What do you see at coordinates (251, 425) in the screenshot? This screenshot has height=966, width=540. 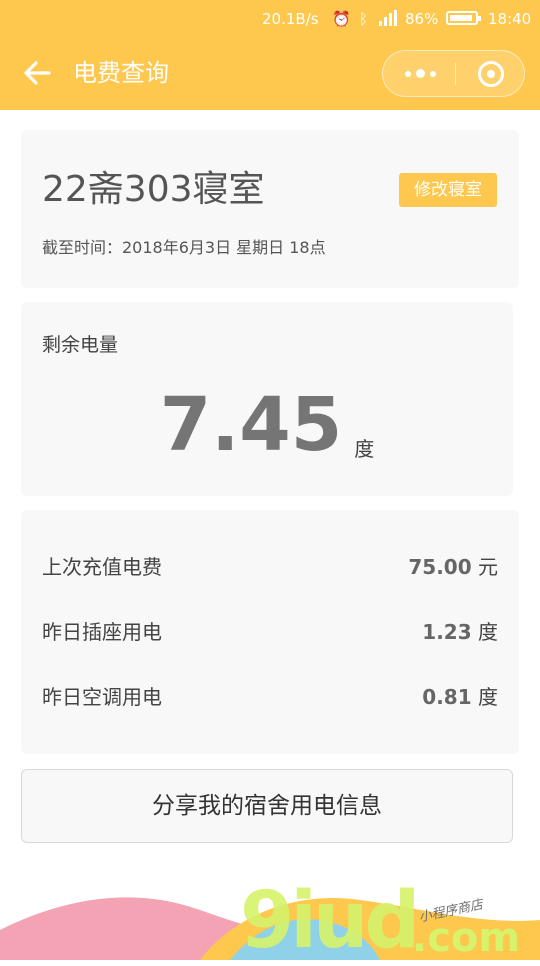 I see `remaining-number: 7.45` at bounding box center [251, 425].